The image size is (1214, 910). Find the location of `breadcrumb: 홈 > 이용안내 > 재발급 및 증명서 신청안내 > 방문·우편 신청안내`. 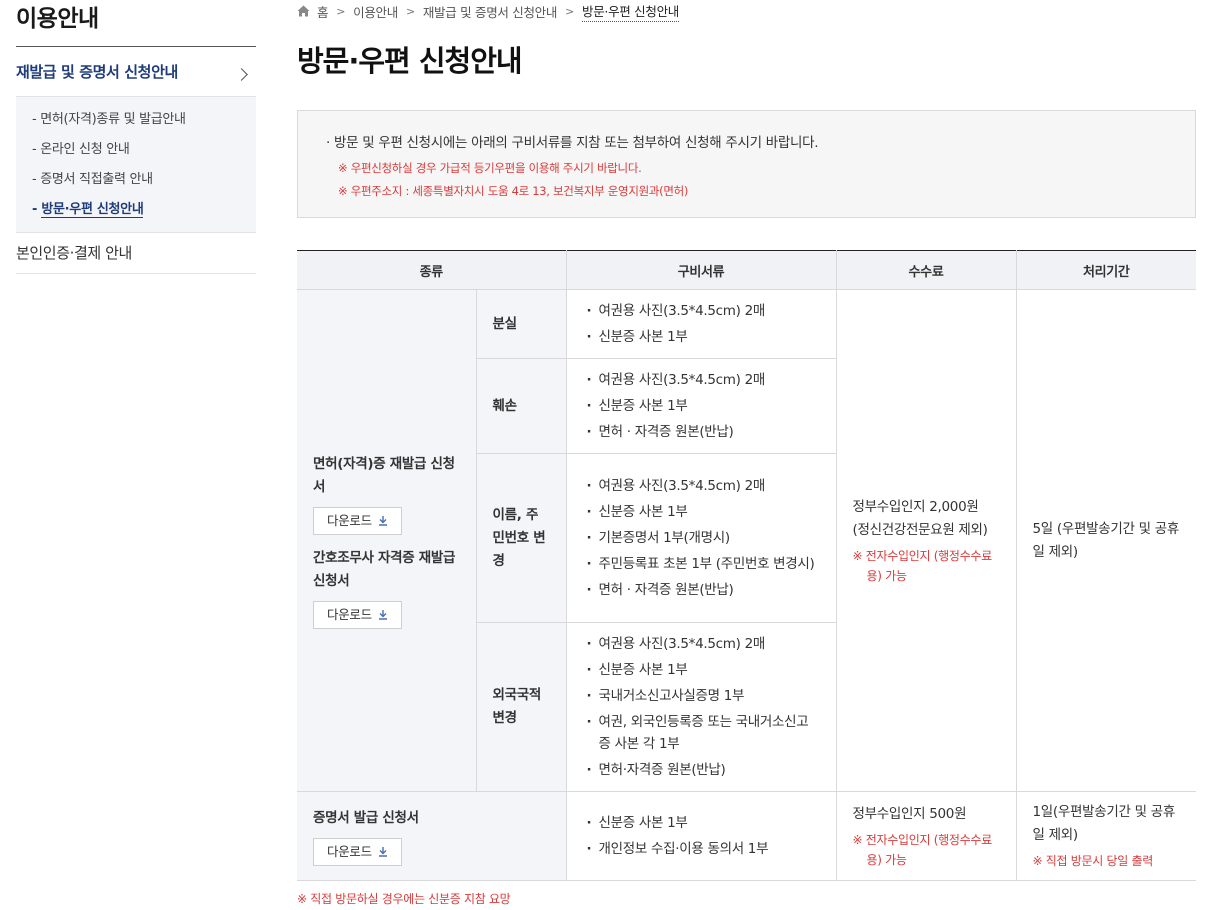

breadcrumb: 홈 > 이용안내 > 재발급 및 증명서 신청안내 > 방문·우편 신청안내 is located at coordinates (488, 11).